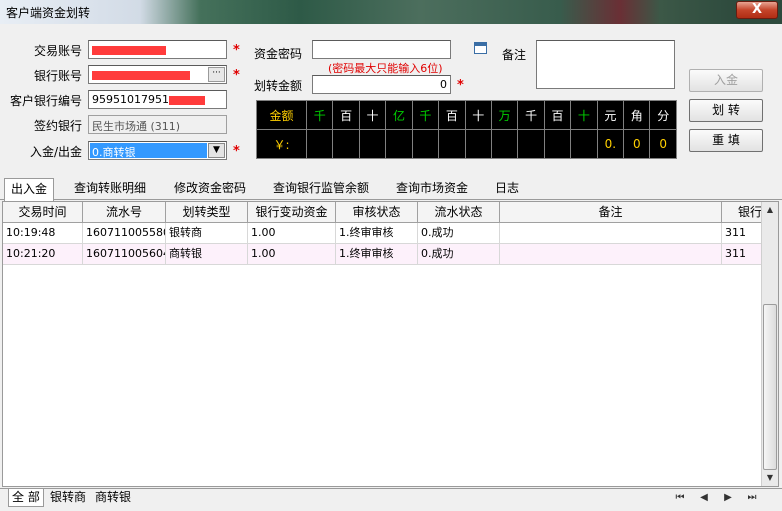 The image size is (782, 511). Describe the element at coordinates (210, 189) in the screenshot. I see `tab-change-password: 修改资金密码` at that location.